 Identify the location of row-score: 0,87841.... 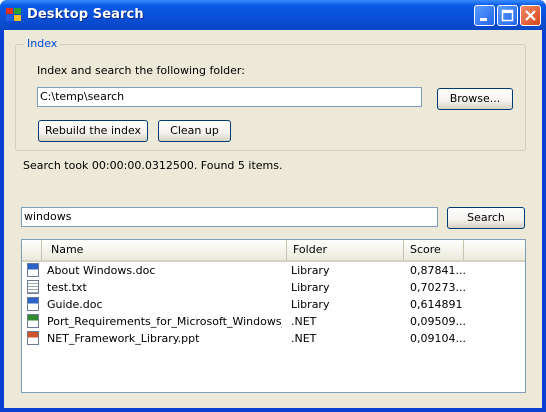
(438, 270).